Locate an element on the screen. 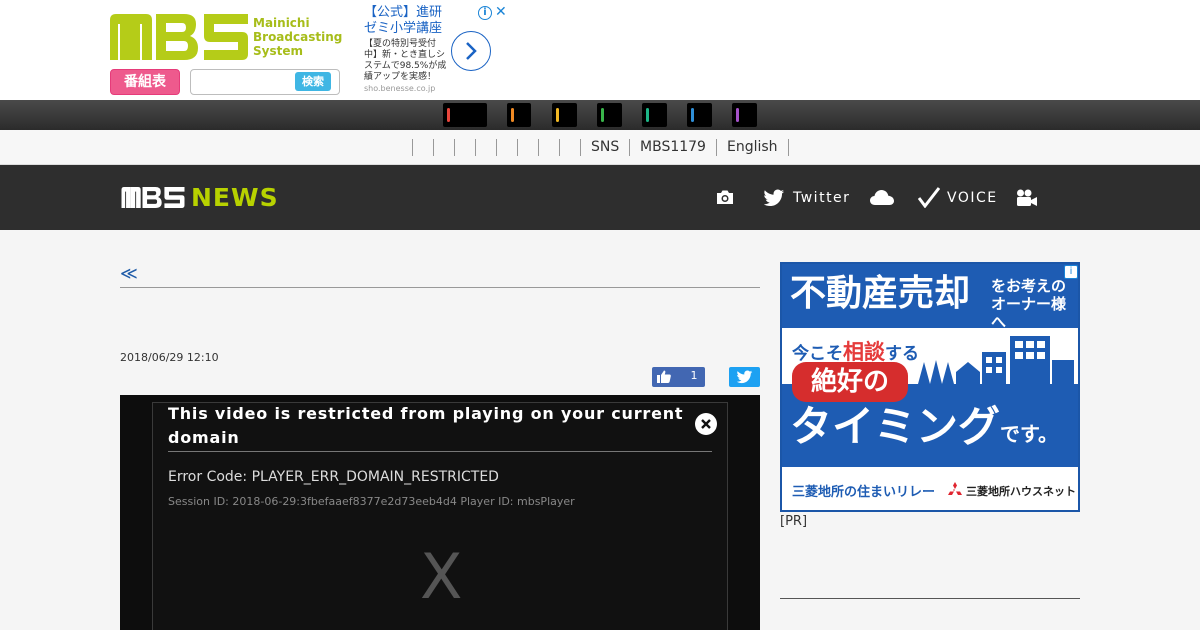 The image size is (1200, 630). nav-link-english: English is located at coordinates (752, 147).